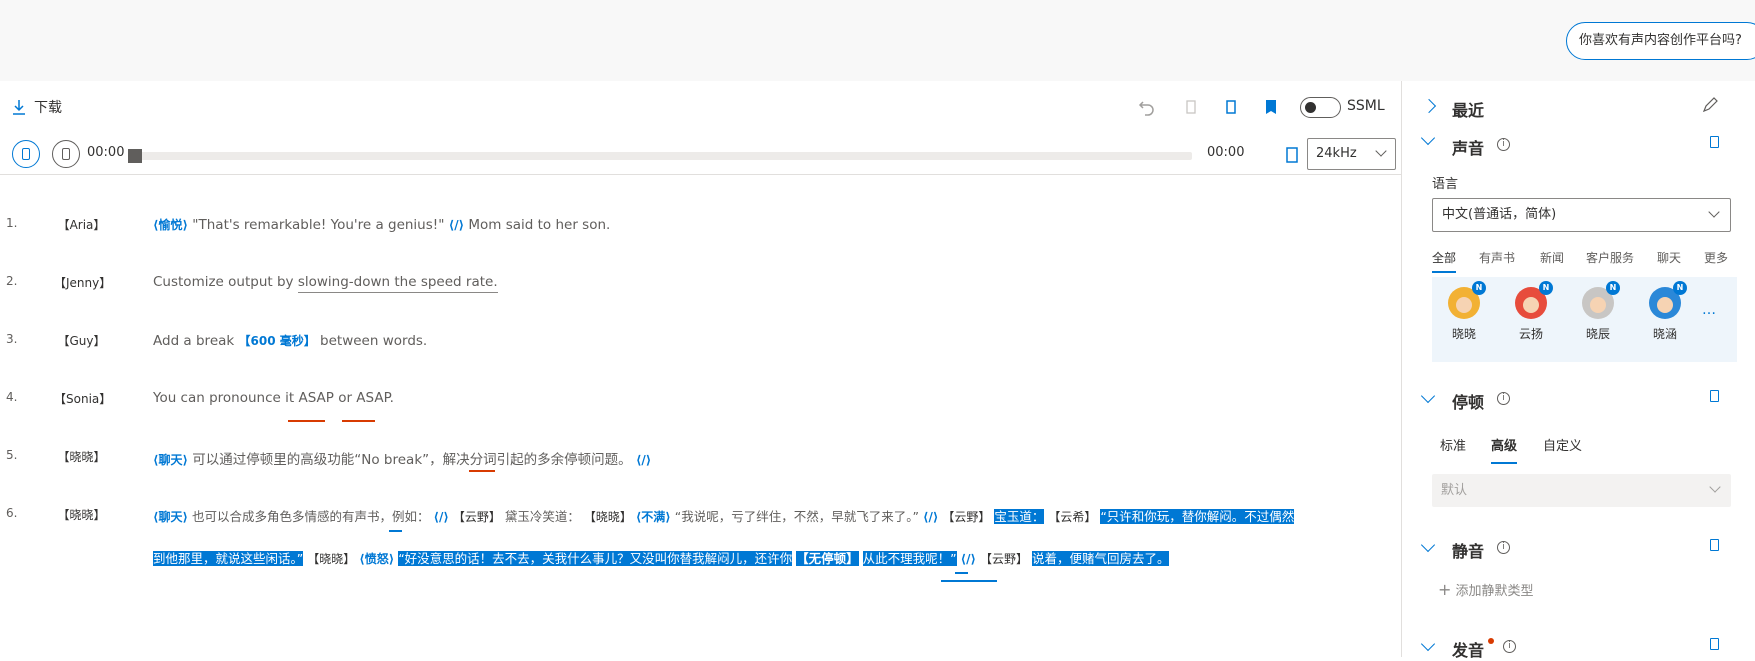 The width and height of the screenshot is (1755, 661). What do you see at coordinates (542, 516) in the screenshot?
I see `line-text: 黛玉冷笑道：` at bounding box center [542, 516].